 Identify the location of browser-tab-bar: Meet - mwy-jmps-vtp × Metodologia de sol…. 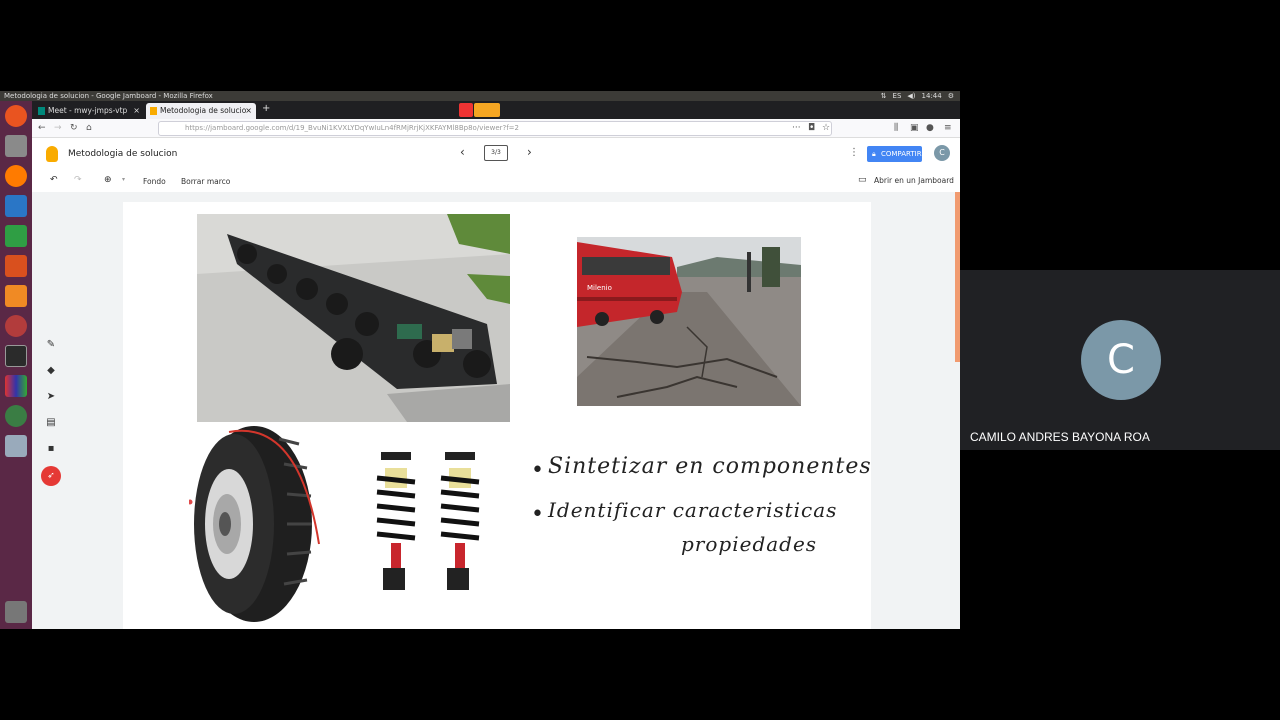
(496, 110).